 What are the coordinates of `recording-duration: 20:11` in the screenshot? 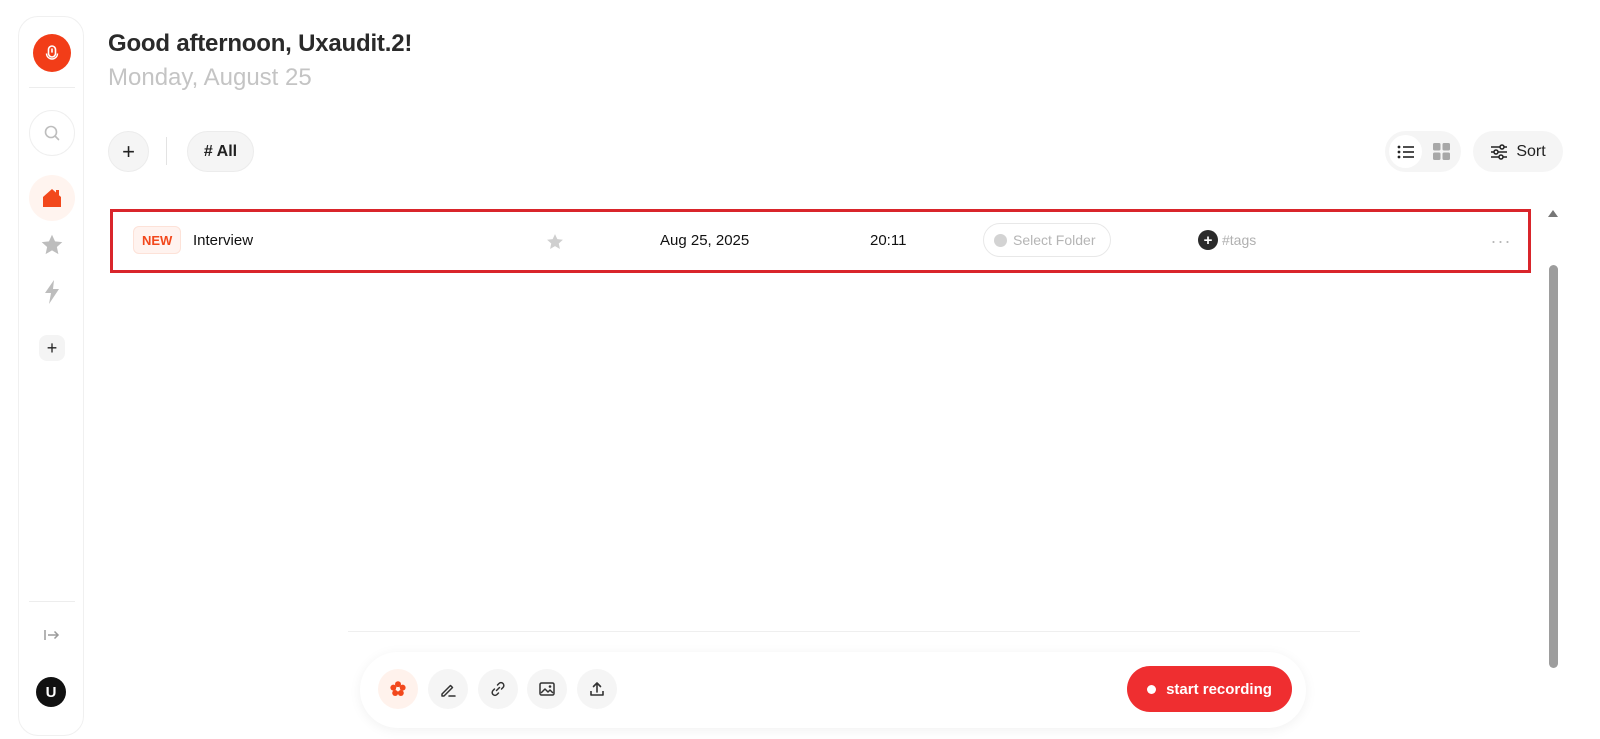 It's located at (888, 240).